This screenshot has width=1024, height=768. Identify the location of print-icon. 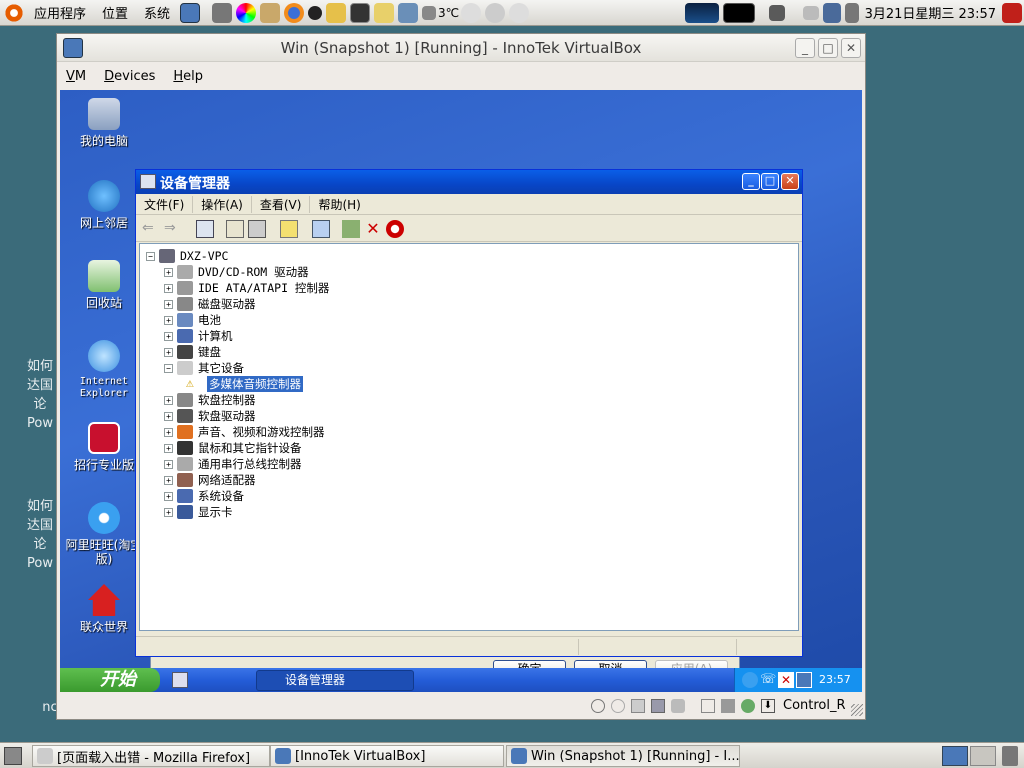
(257, 229).